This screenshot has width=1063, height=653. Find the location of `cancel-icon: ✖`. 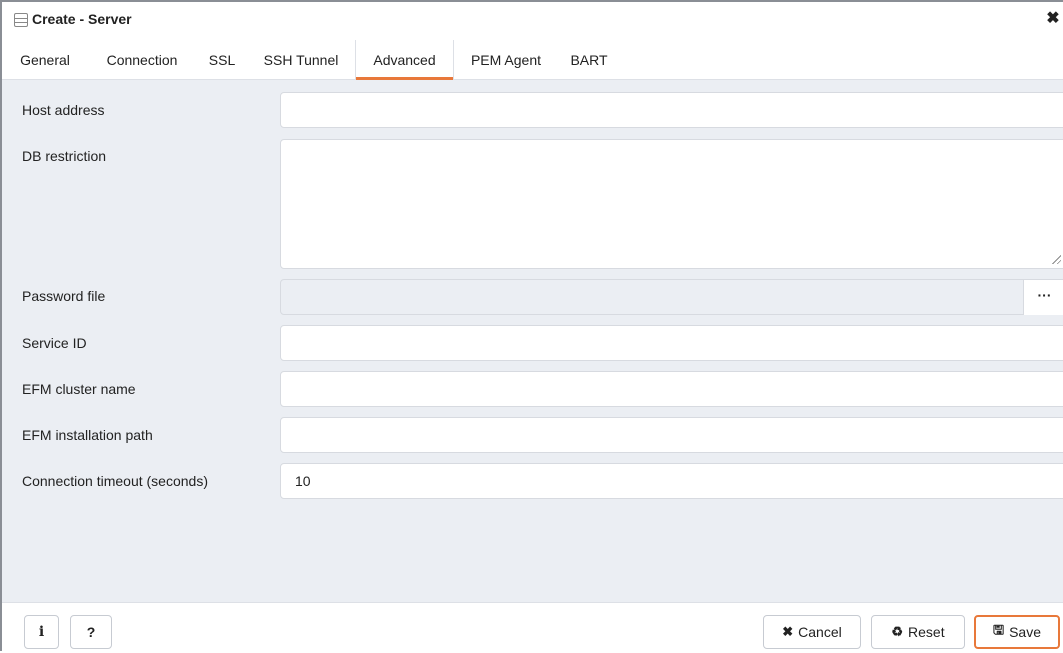

cancel-icon: ✖ is located at coordinates (788, 631).